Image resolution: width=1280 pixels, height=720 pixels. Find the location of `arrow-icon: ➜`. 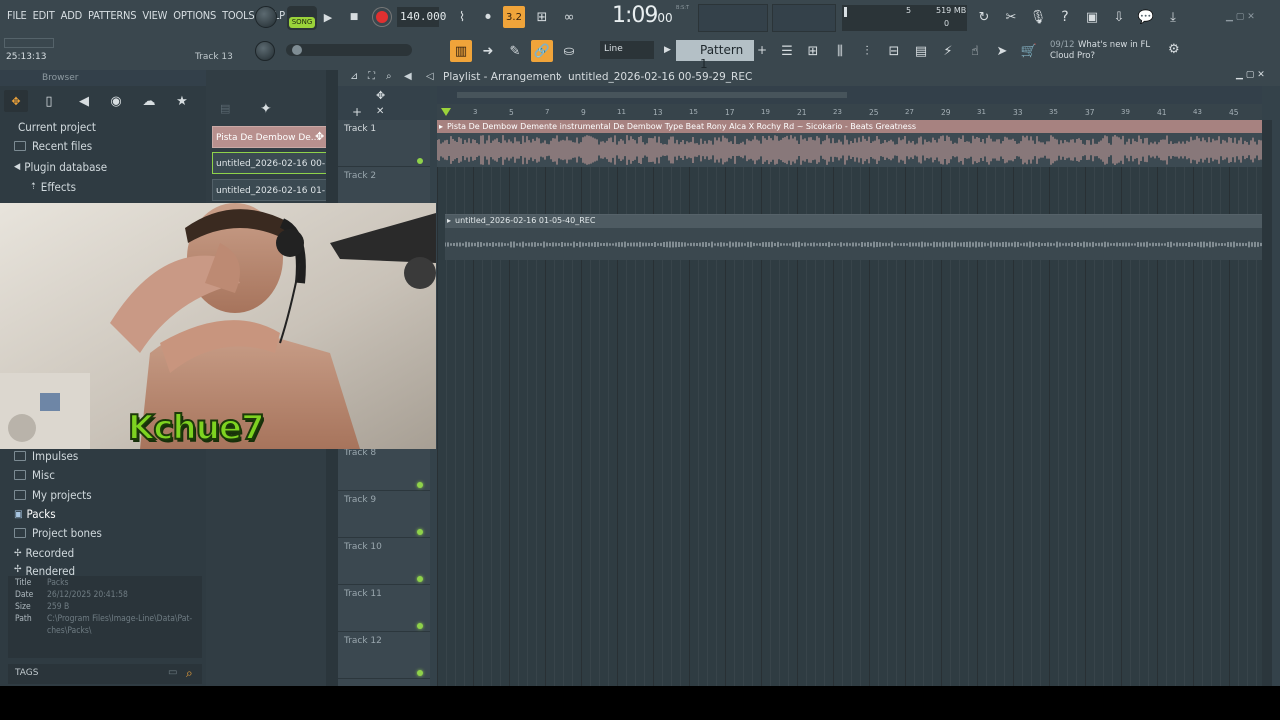

arrow-icon: ➜ is located at coordinates (488, 51).